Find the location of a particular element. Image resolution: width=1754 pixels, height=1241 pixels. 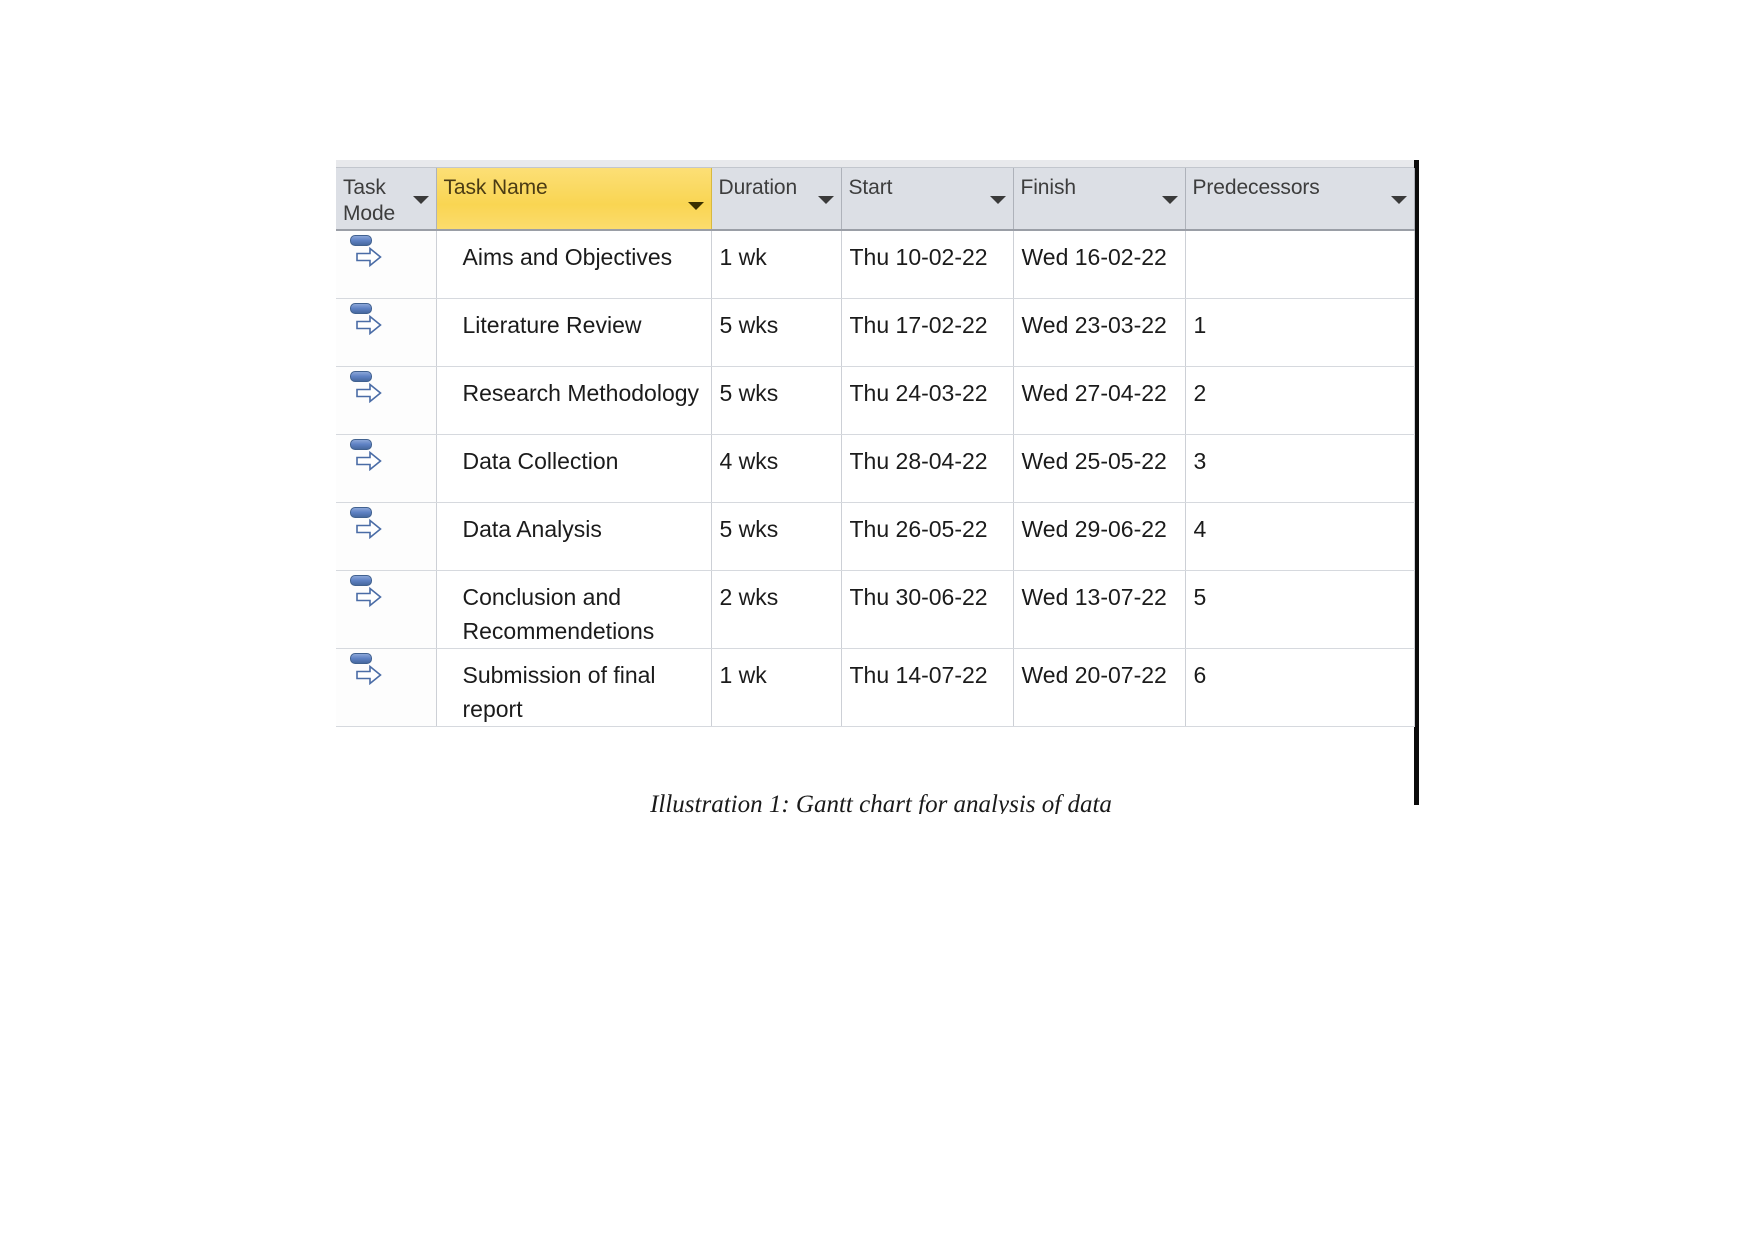

cell-start: Thu 28-04-22 is located at coordinates (927, 468).